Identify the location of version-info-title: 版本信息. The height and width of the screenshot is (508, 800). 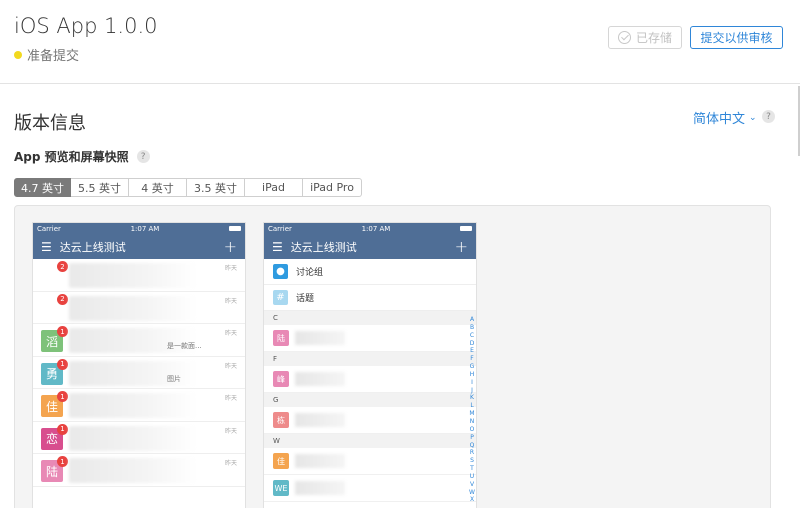
(50, 123).